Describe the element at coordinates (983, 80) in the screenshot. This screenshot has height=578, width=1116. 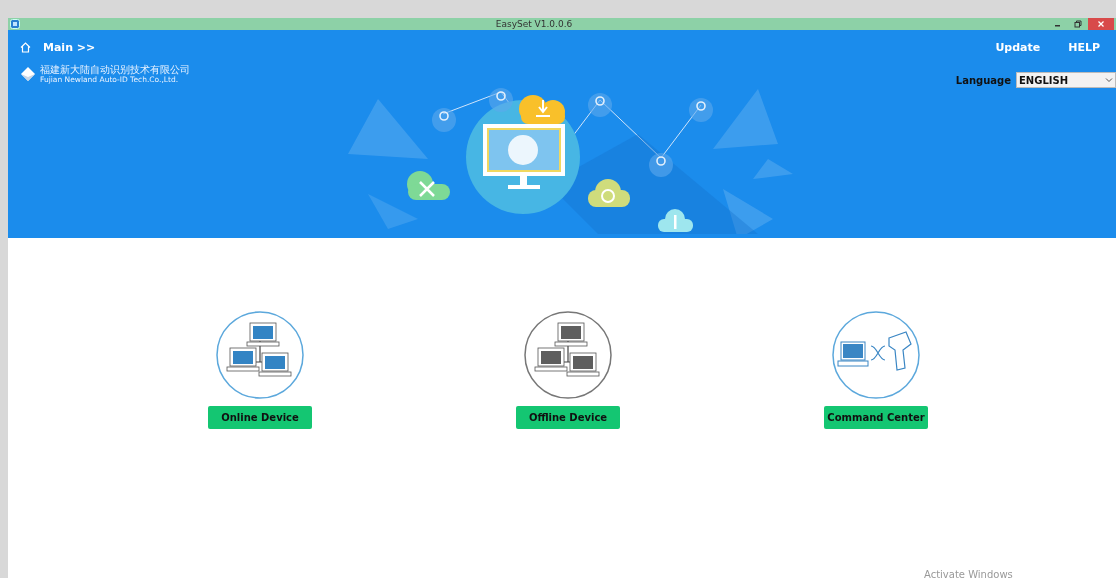
I see `language-label: Language` at that location.